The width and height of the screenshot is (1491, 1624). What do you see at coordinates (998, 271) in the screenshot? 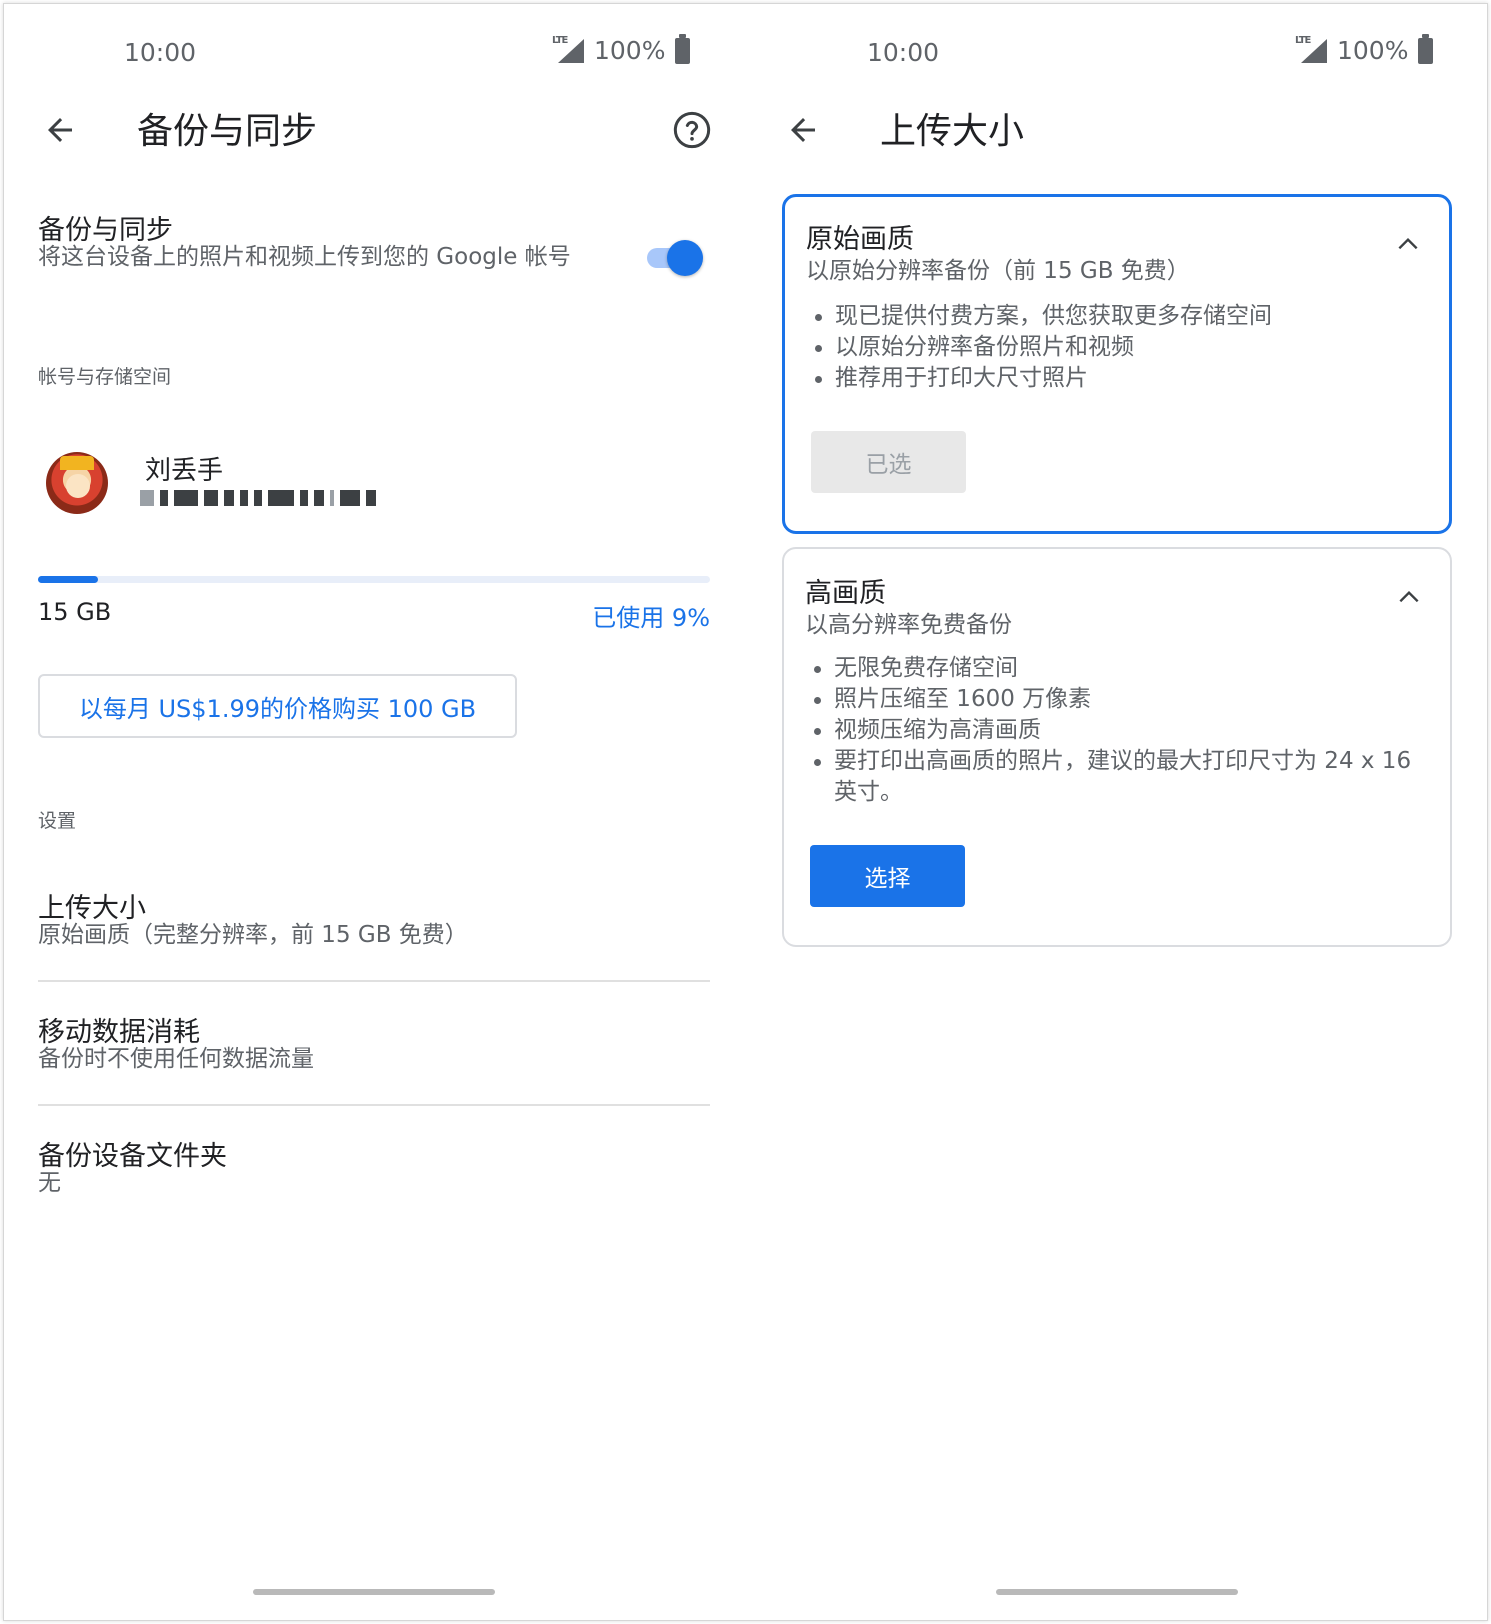
I see `option-subtitle: 以原始分辨率备份（前 15 GB 免费）` at bounding box center [998, 271].